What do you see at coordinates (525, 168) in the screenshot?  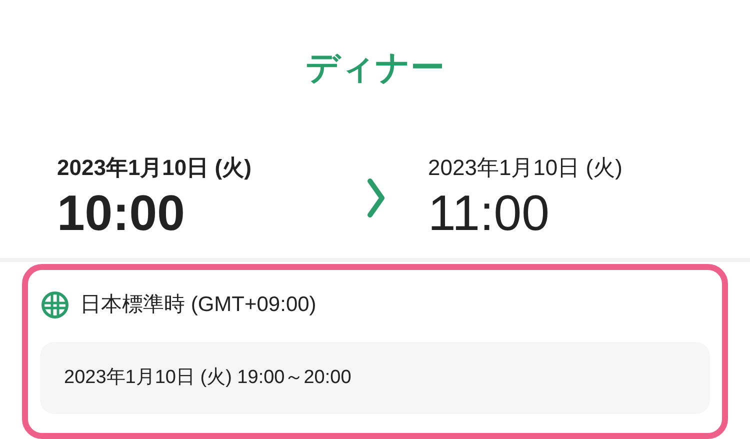 I see `end-date: 2023年1月10日 (火)` at bounding box center [525, 168].